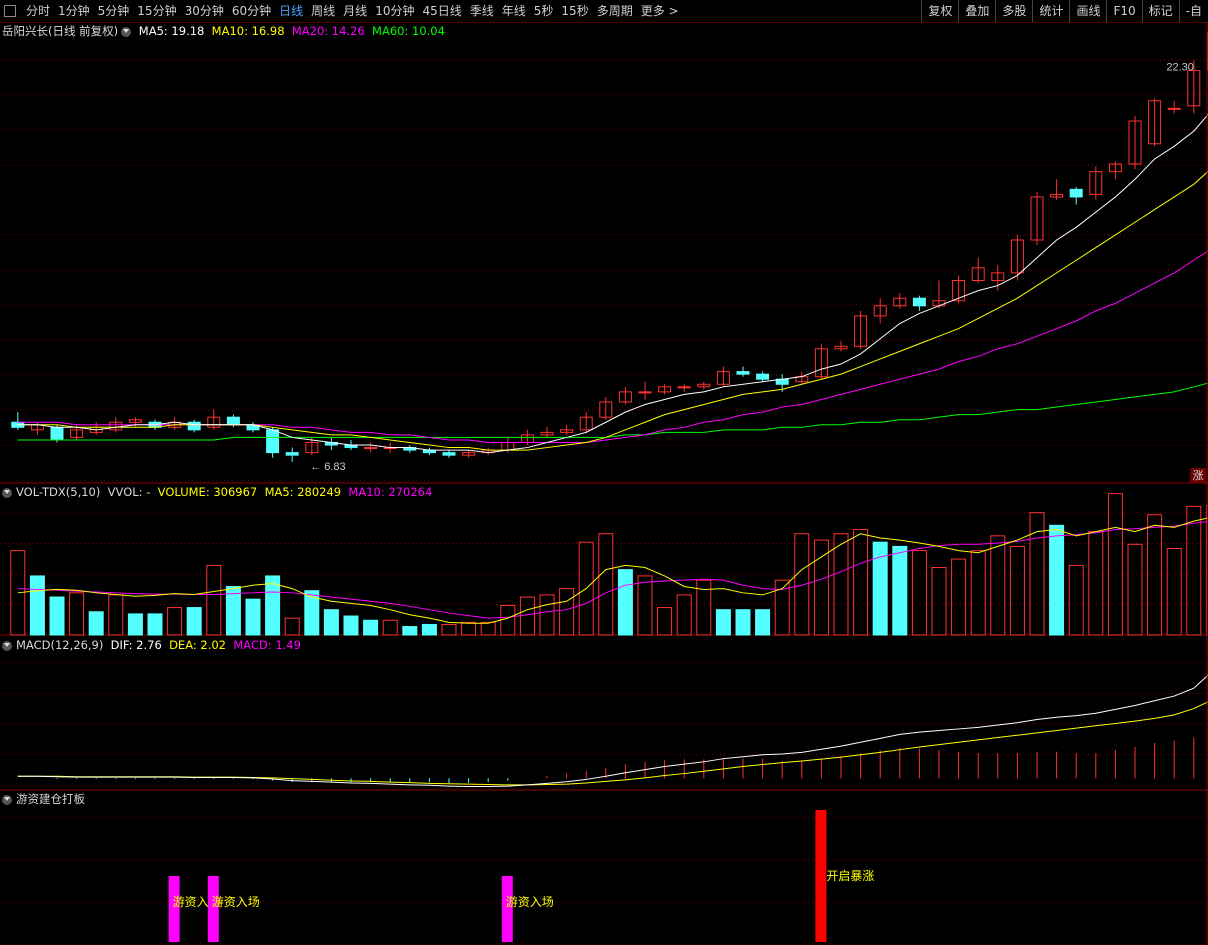 The image size is (1208, 945). I want to click on low-price-label: ← 6.83, so click(327, 467).